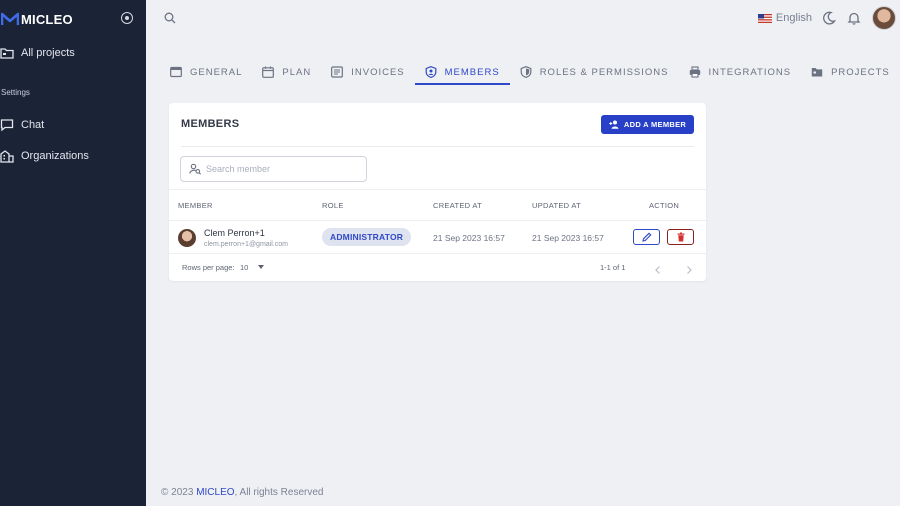  Describe the element at coordinates (378, 72) in the screenshot. I see `tab-label: INVOICES` at that location.